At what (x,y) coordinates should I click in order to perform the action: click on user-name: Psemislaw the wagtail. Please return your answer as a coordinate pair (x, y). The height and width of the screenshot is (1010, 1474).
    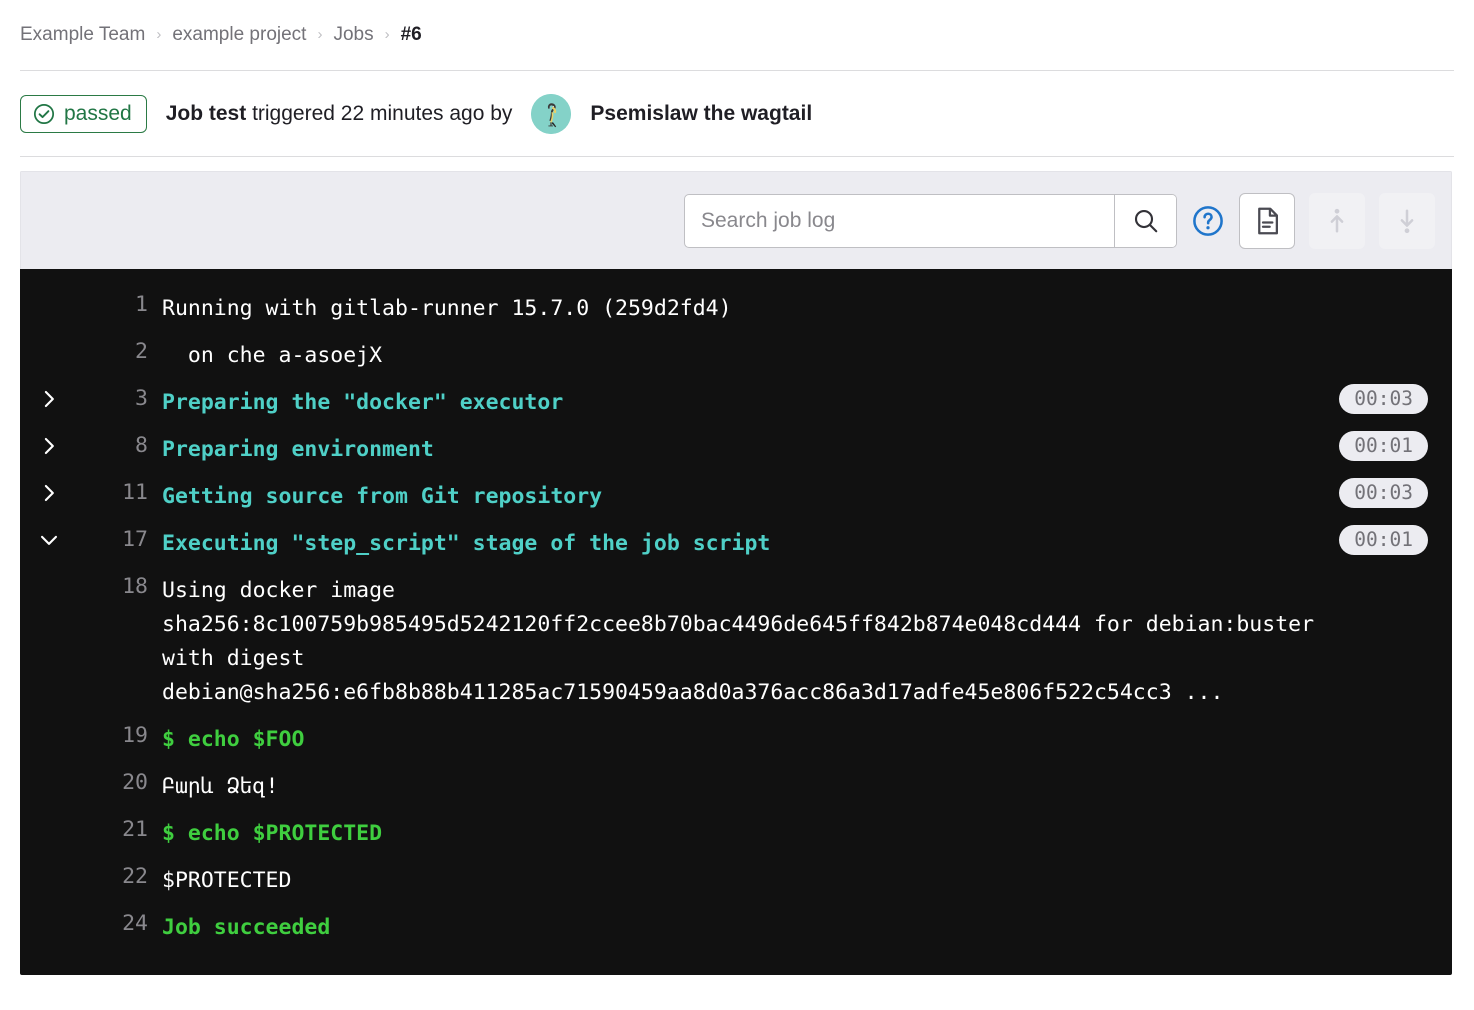
    Looking at the image, I should click on (701, 114).